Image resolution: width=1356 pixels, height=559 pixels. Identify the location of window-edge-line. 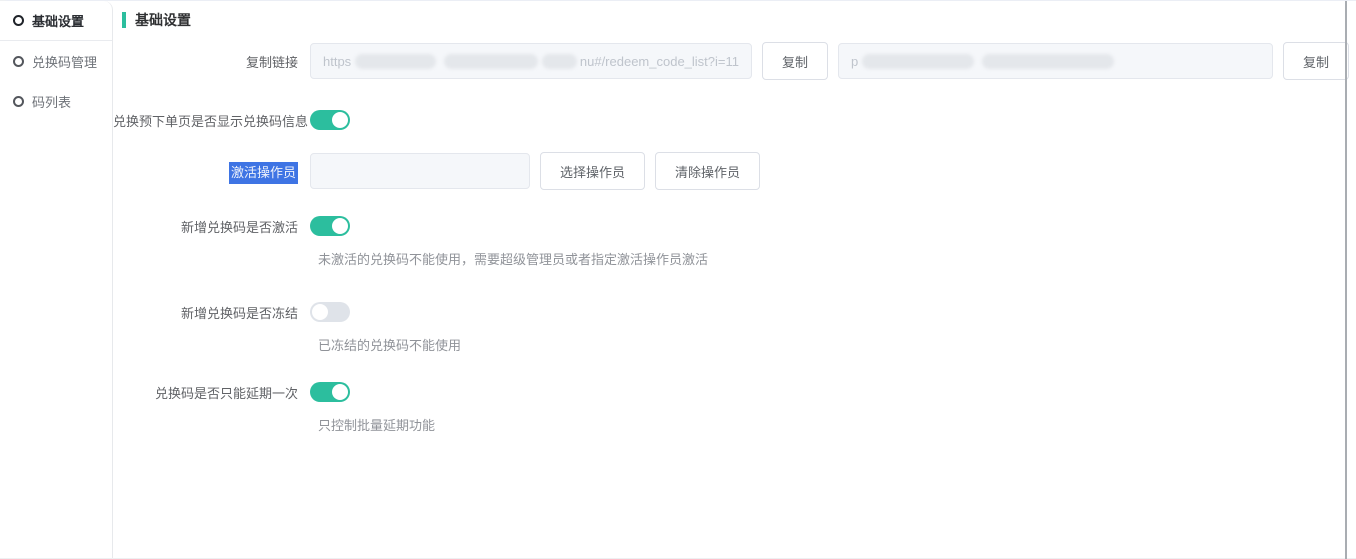
(1346, 280).